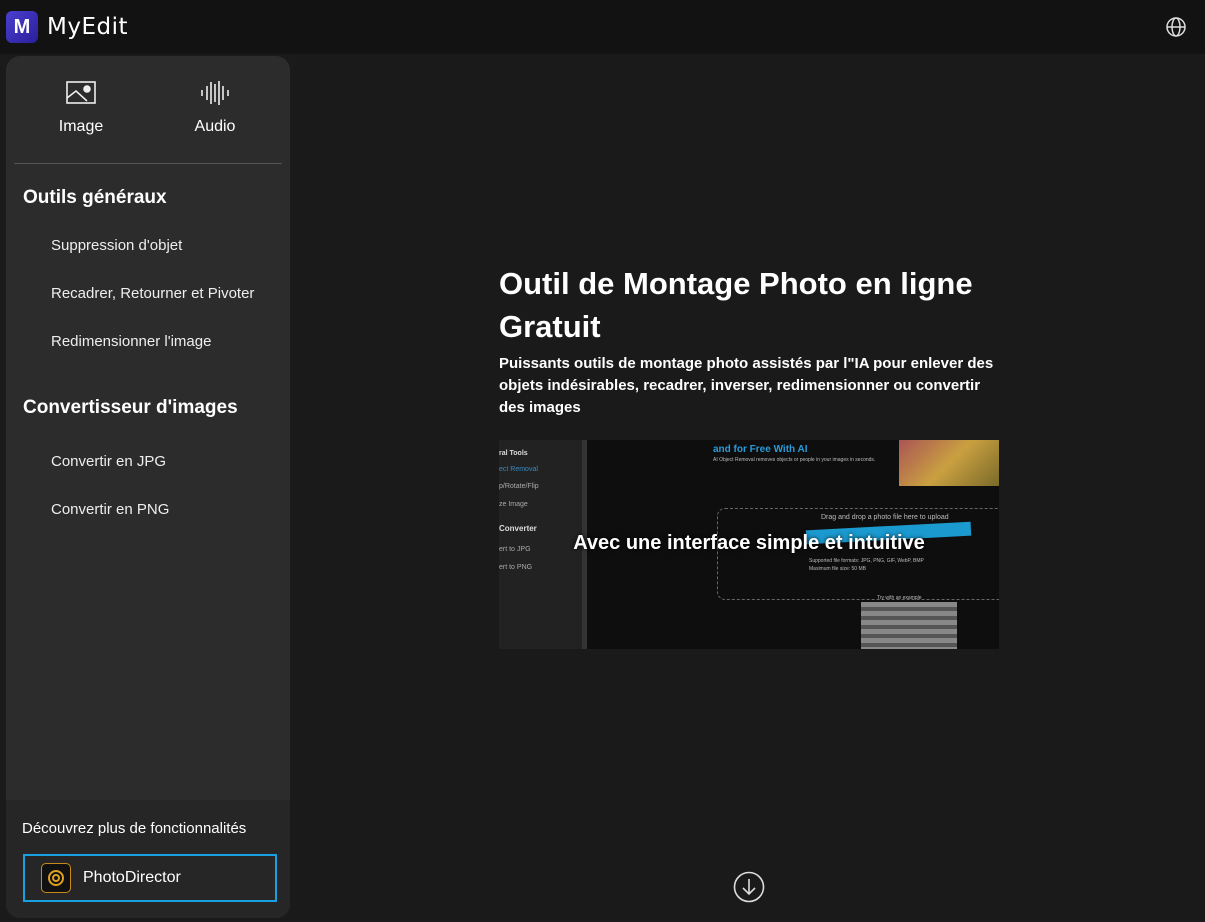 The image size is (1205, 922). I want to click on mode-label: Audio, so click(215, 126).